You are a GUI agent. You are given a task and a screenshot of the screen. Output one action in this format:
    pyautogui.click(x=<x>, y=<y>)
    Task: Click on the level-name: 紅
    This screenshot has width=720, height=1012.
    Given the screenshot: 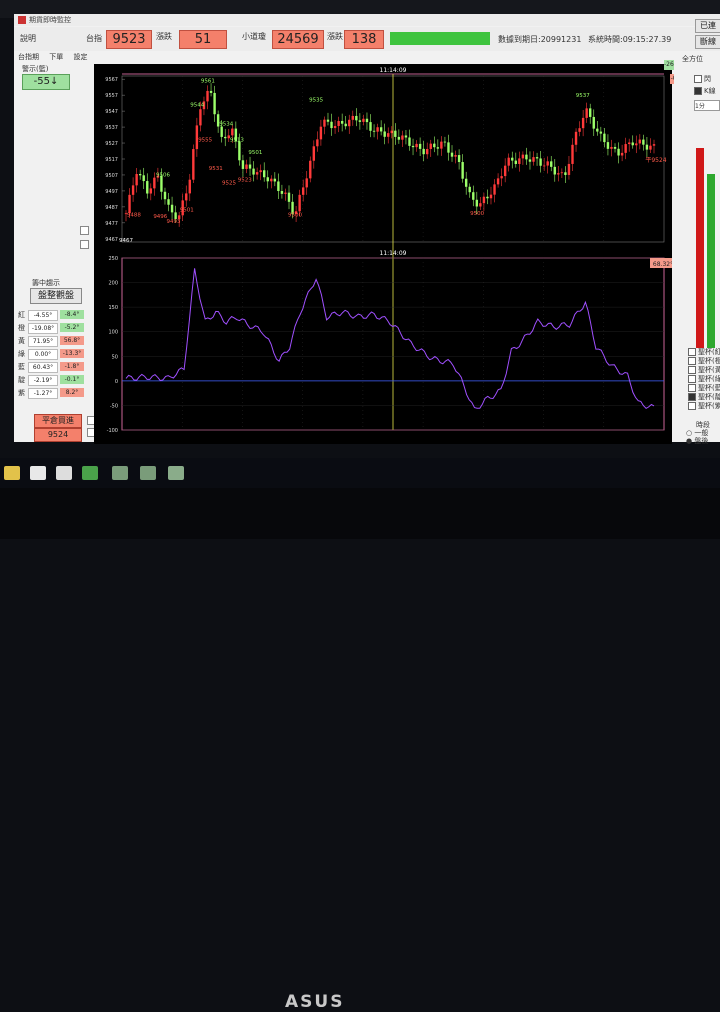 What is the action you would take?
    pyautogui.click(x=21, y=315)
    